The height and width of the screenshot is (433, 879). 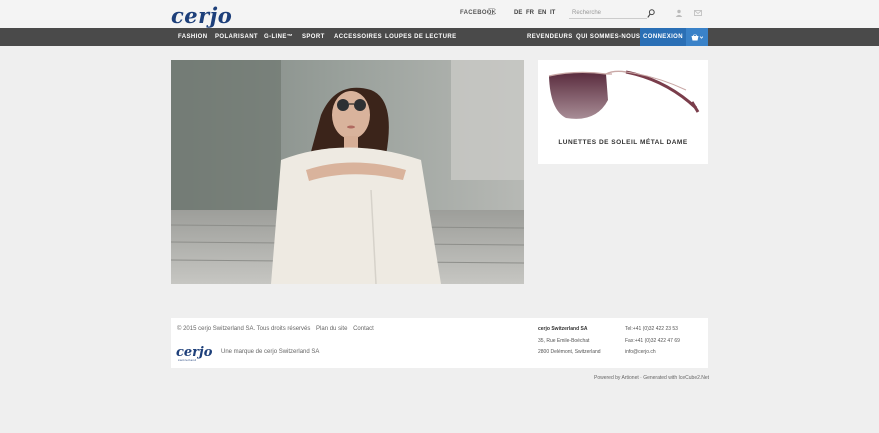 I want to click on mail-icon, so click(x=698, y=13).